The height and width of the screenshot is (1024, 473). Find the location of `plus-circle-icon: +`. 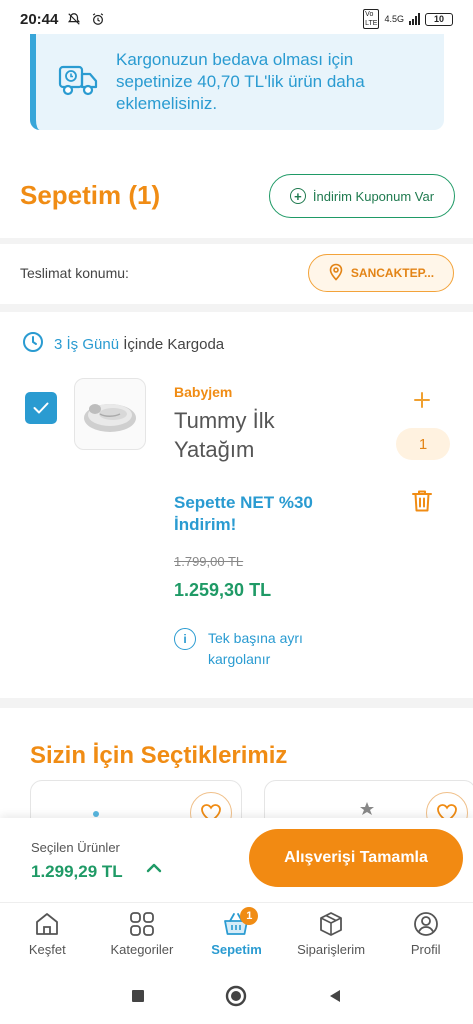

plus-circle-icon: + is located at coordinates (297, 196).